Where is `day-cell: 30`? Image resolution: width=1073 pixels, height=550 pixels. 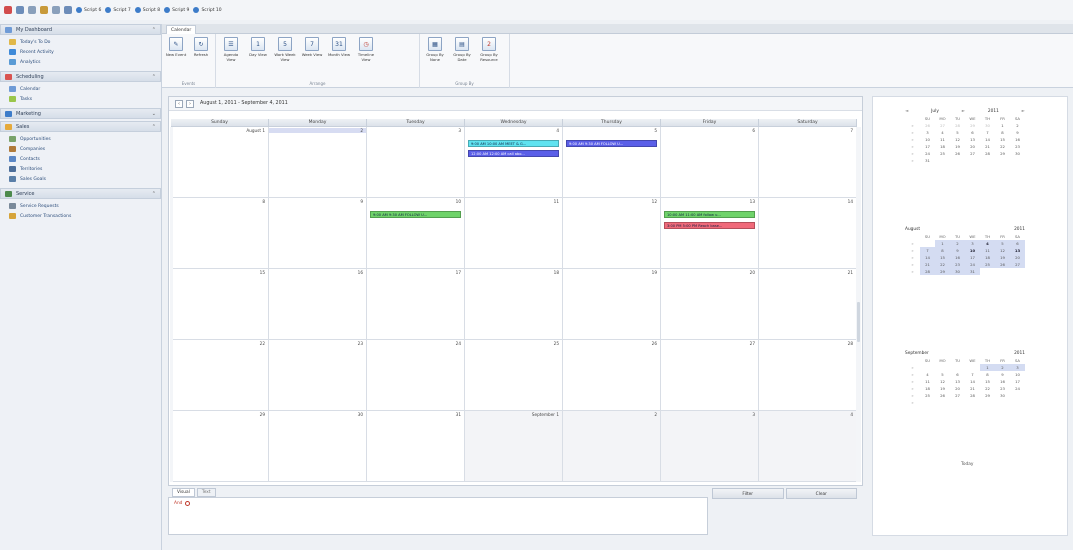
day-cell: 30 is located at coordinates (318, 446).